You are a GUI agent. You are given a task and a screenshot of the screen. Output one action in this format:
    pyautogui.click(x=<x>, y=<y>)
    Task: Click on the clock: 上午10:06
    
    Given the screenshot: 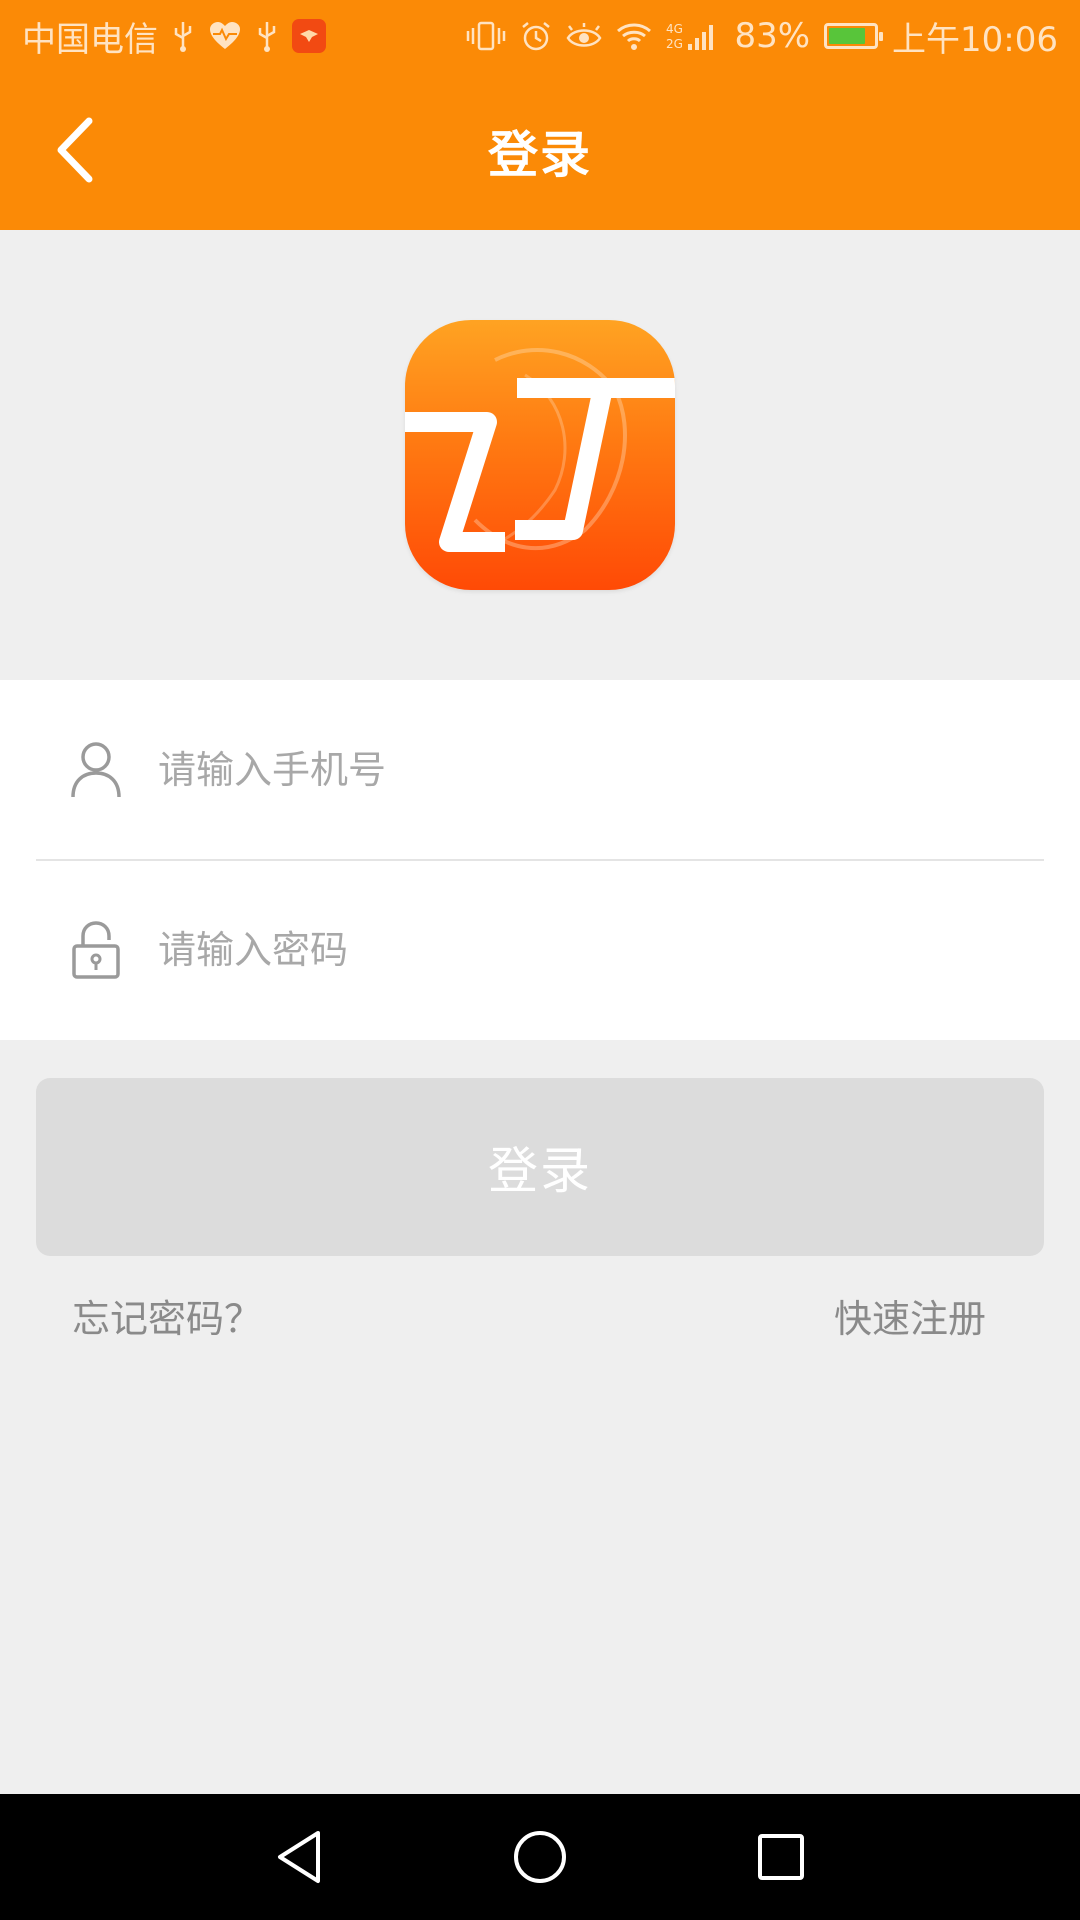 What is the action you would take?
    pyautogui.click(x=975, y=39)
    